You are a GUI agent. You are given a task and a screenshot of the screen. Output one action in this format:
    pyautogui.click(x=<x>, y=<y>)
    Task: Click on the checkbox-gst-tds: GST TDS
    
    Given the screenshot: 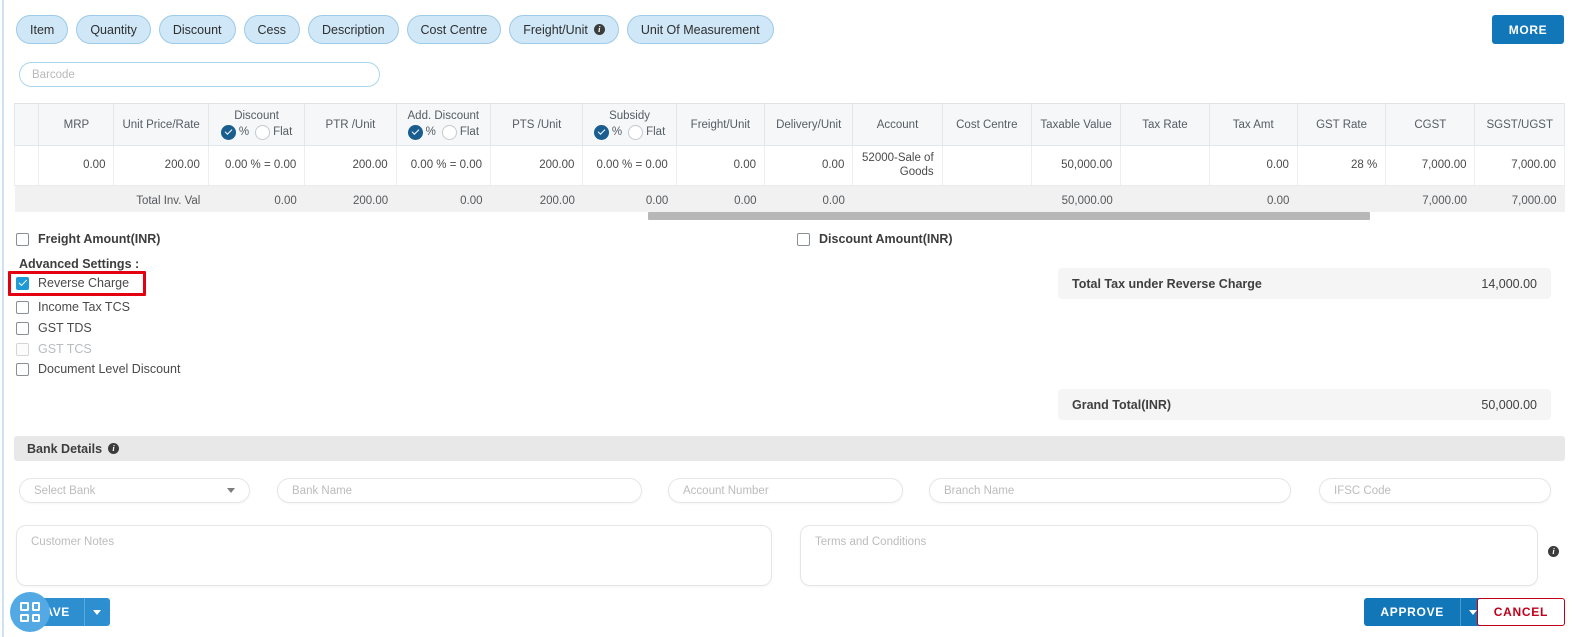 What is the action you would take?
    pyautogui.click(x=54, y=328)
    